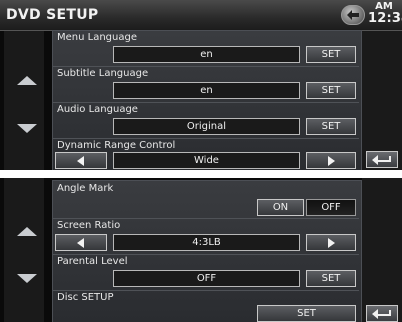 The image size is (402, 322). I want to click on screen-ratio-row: Screen Ratio 4:3LB, so click(206, 236).